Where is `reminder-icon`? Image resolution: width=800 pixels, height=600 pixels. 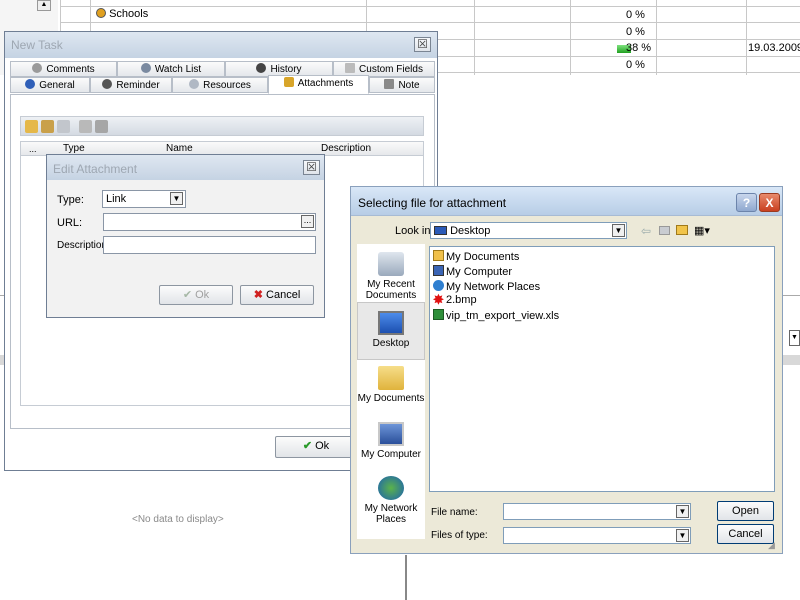 reminder-icon is located at coordinates (107, 84).